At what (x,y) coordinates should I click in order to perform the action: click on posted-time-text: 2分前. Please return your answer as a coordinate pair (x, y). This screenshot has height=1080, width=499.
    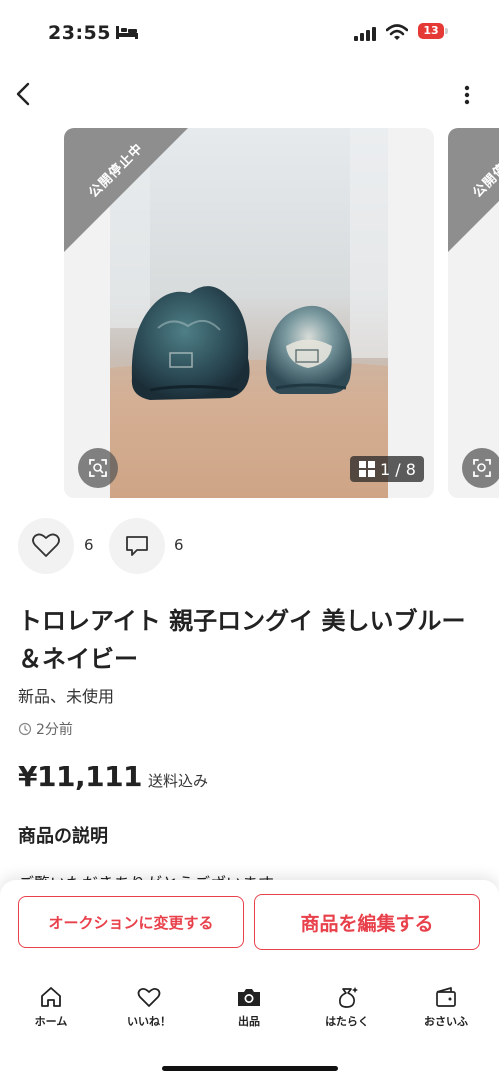
    Looking at the image, I should click on (54, 730).